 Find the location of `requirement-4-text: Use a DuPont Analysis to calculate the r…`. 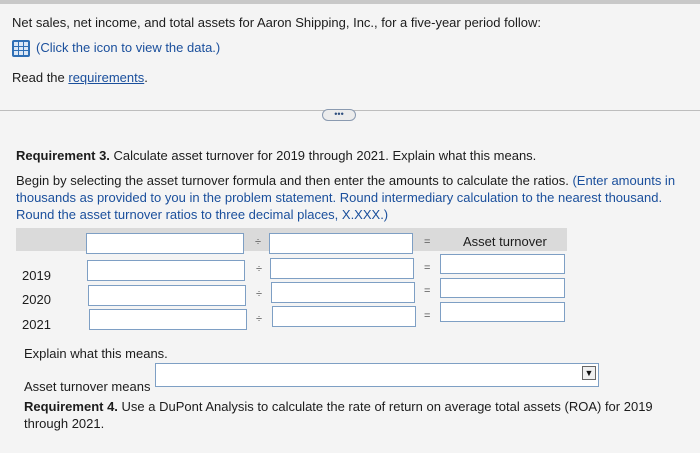

requirement-4-text: Use a DuPont Analysis to calculate the r… is located at coordinates (338, 415).